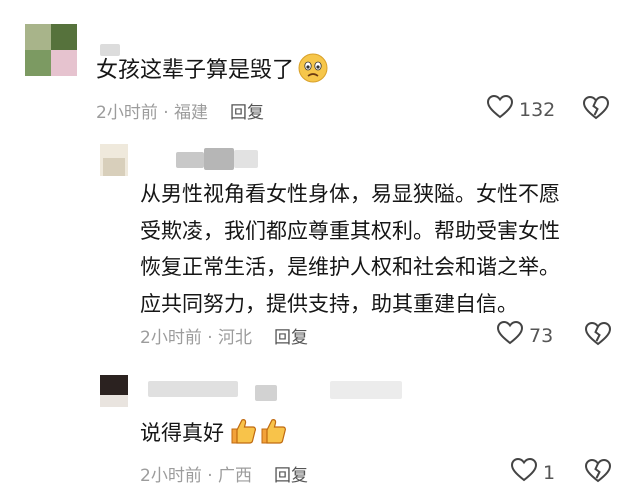 The height and width of the screenshot is (501, 640). I want to click on comment-line: 应共同努力，提供支持，助其重建自信。, so click(329, 303).